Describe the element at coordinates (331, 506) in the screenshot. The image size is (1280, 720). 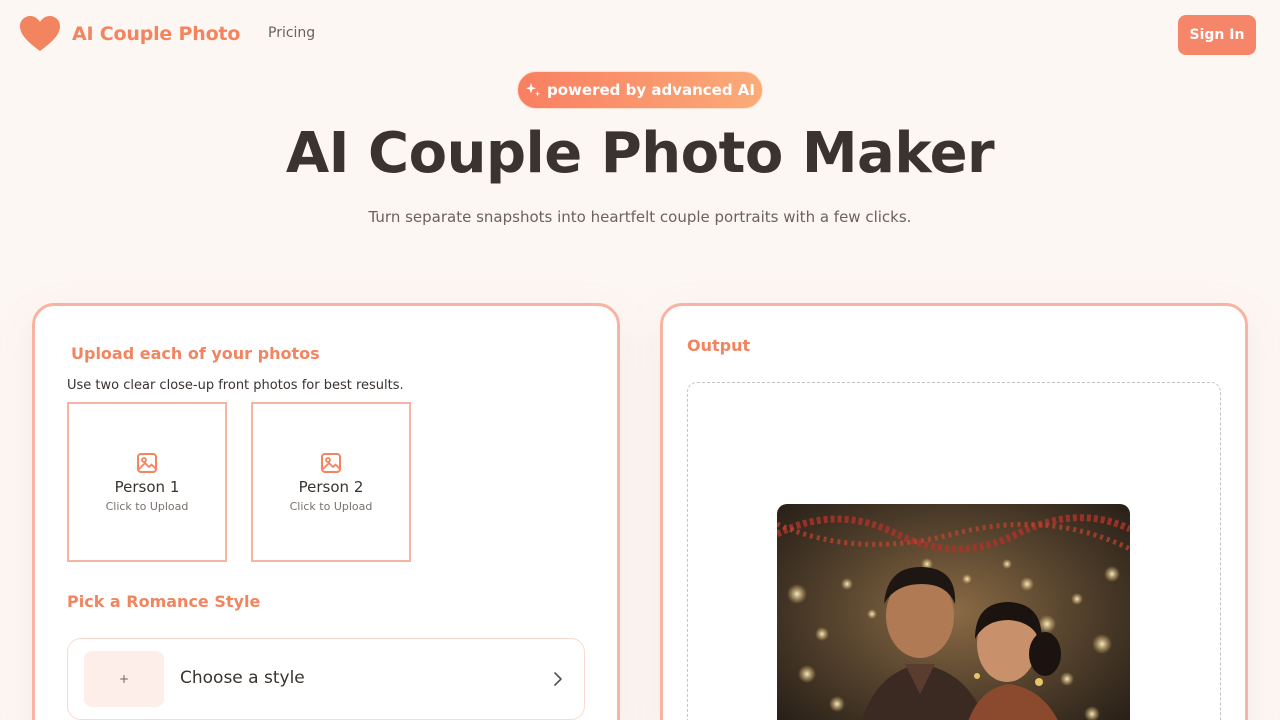
I see `upload-person-2-action: Click to Upload` at that location.